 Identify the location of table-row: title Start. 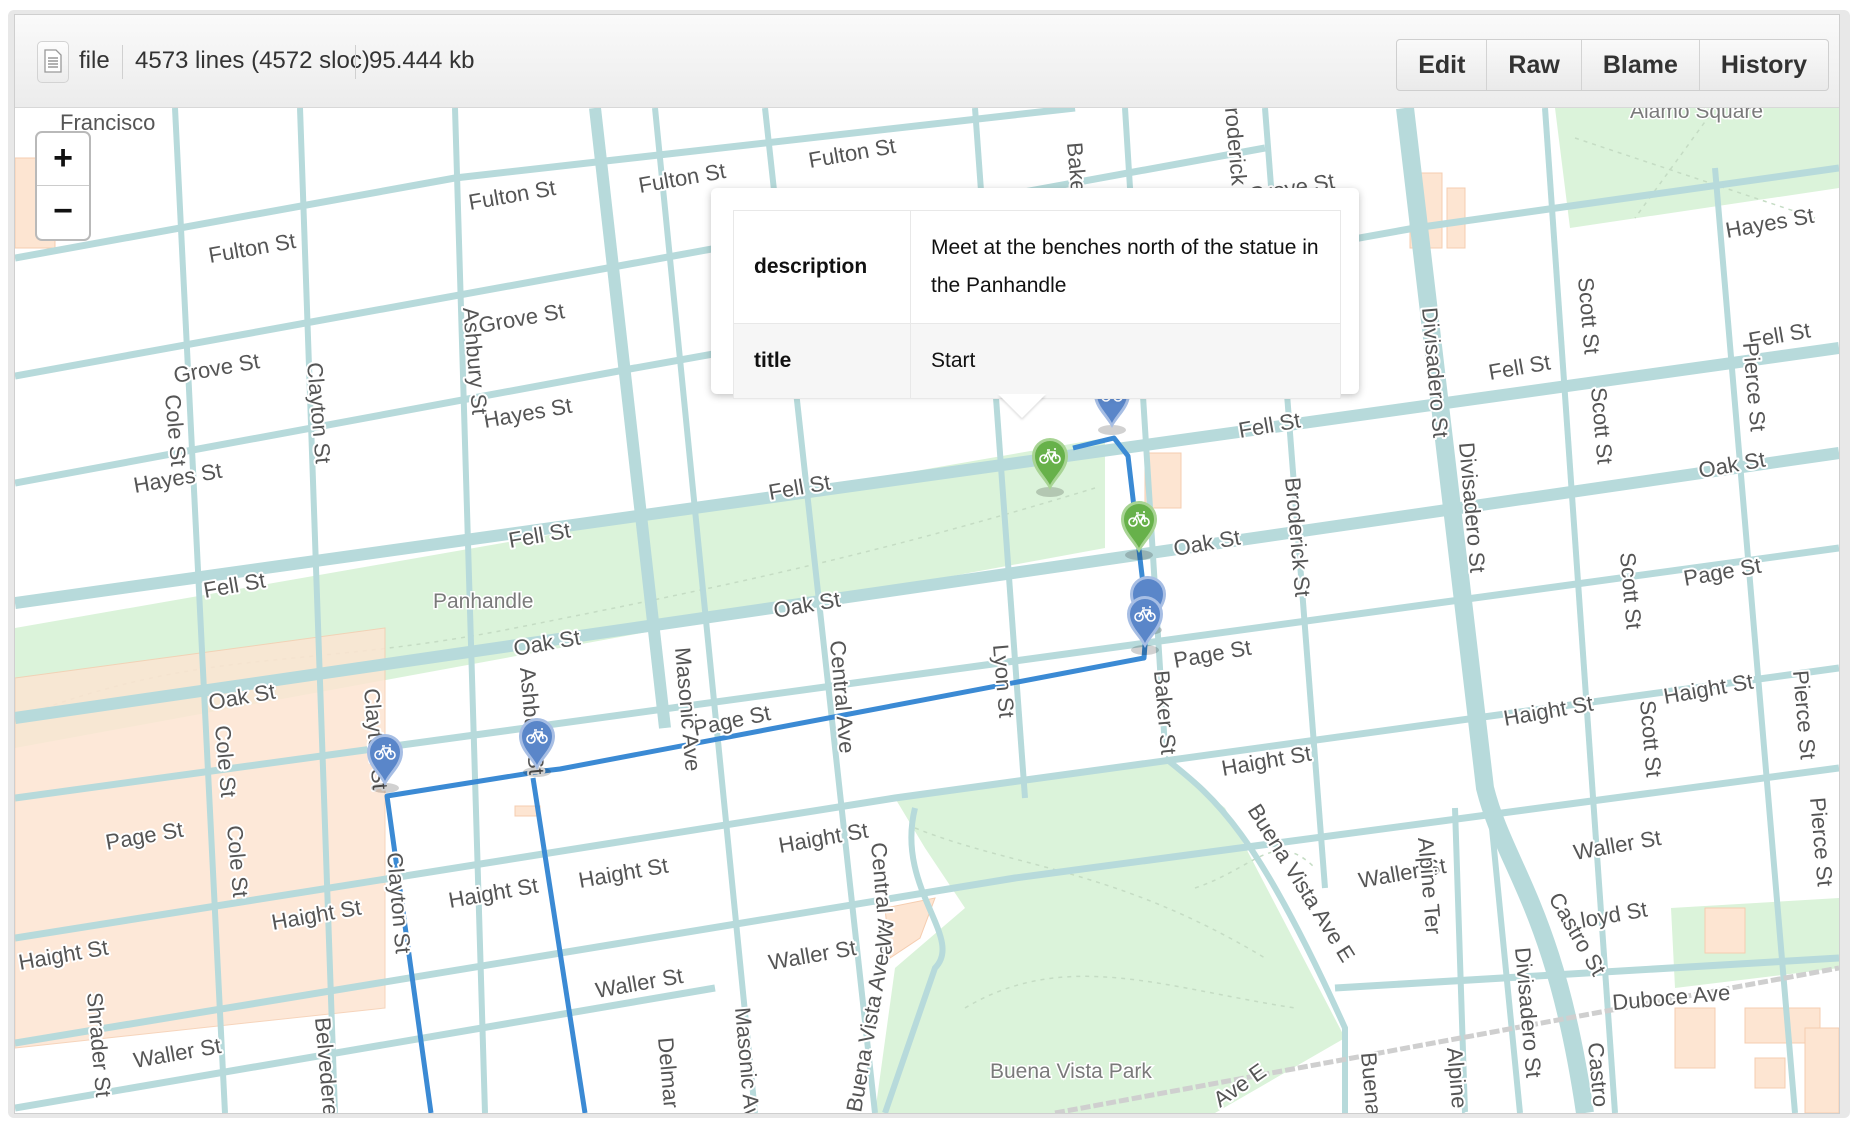
(1037, 361).